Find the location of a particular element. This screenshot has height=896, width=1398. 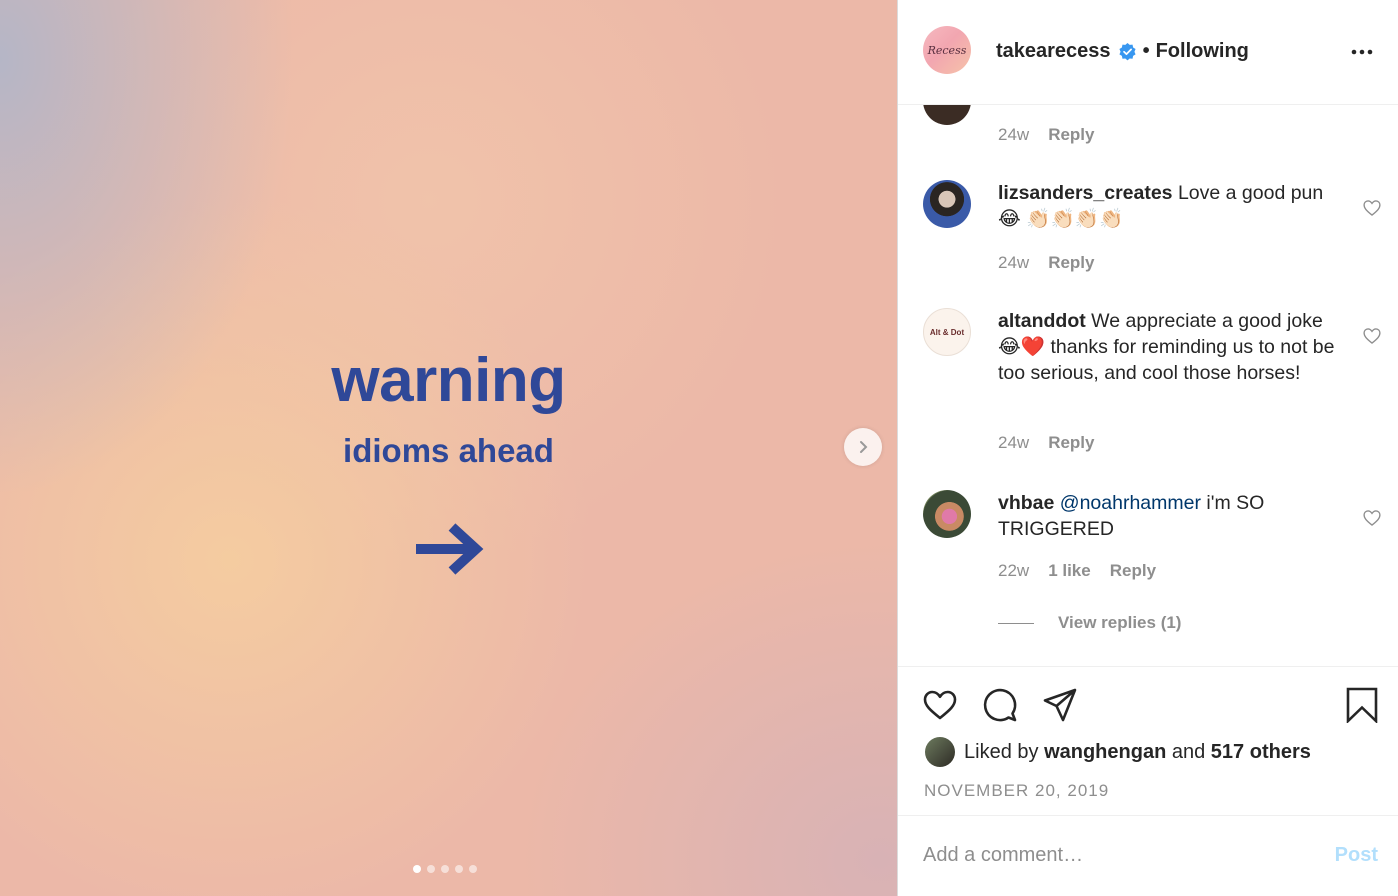

chevron-right-icon is located at coordinates (864, 447).